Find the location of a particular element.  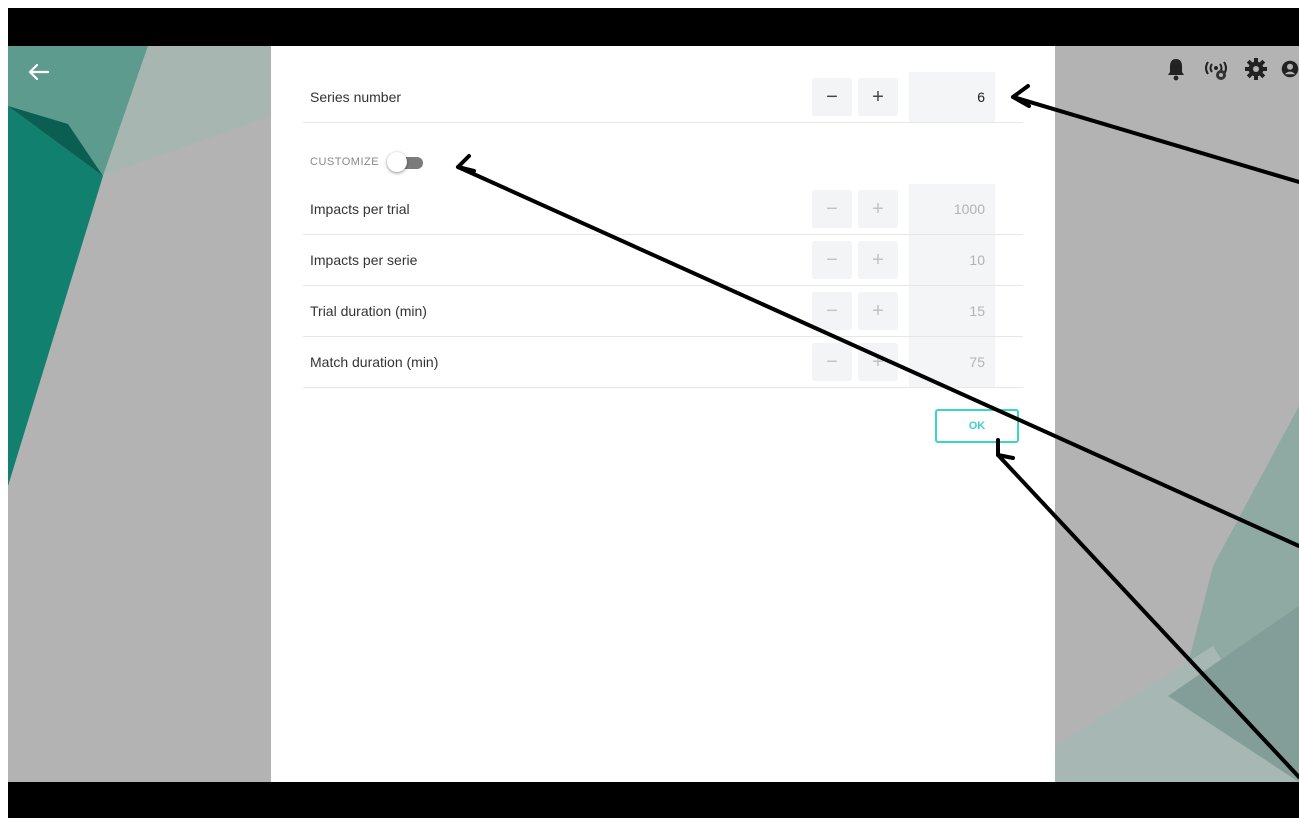

impacts-per-serie-increment-button: + is located at coordinates (878, 260).